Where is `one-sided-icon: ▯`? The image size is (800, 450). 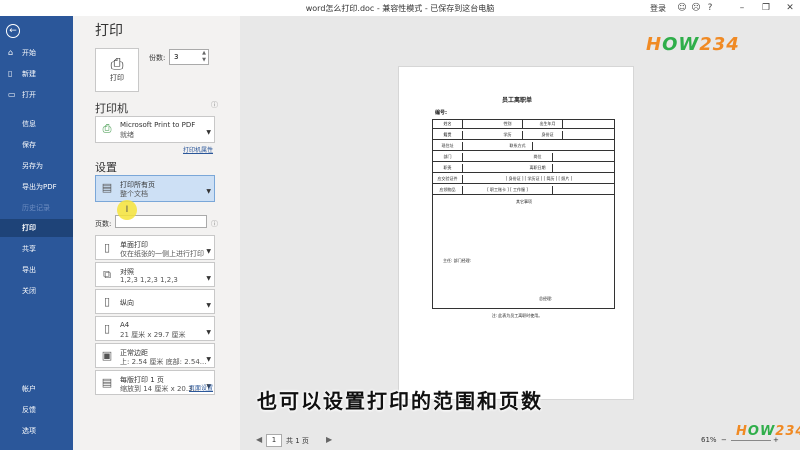
one-sided-icon: ▯ is located at coordinates (107, 247).